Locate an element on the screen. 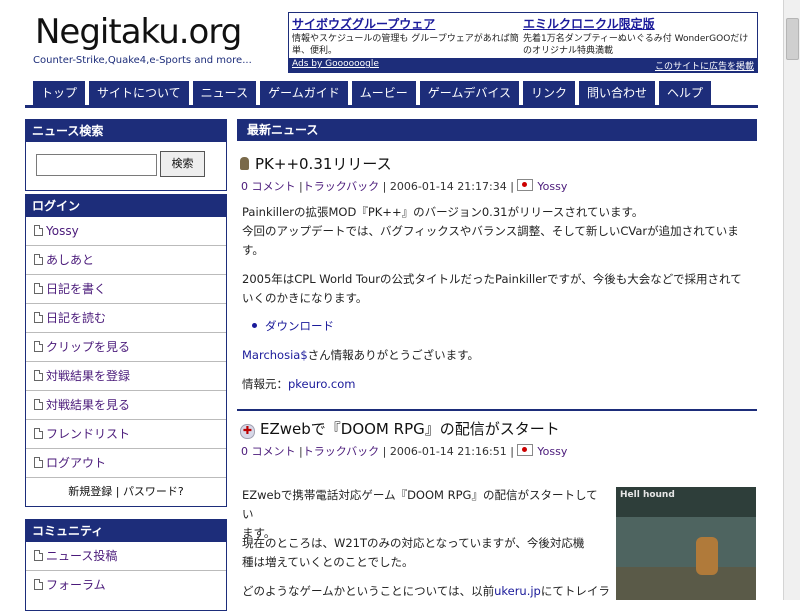  nav-movie: ムービー is located at coordinates (383, 93).